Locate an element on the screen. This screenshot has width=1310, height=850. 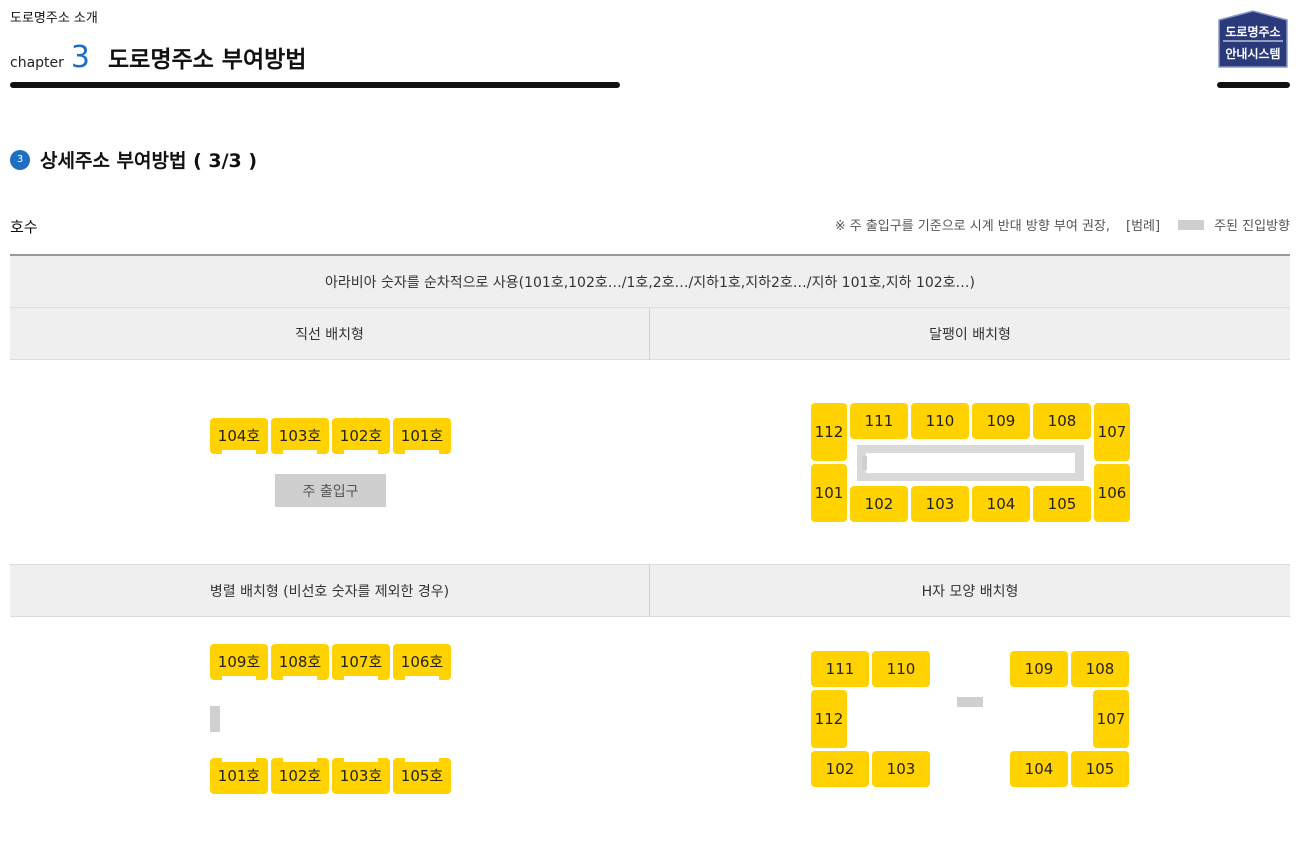
room-box: 108호 is located at coordinates (300, 662).